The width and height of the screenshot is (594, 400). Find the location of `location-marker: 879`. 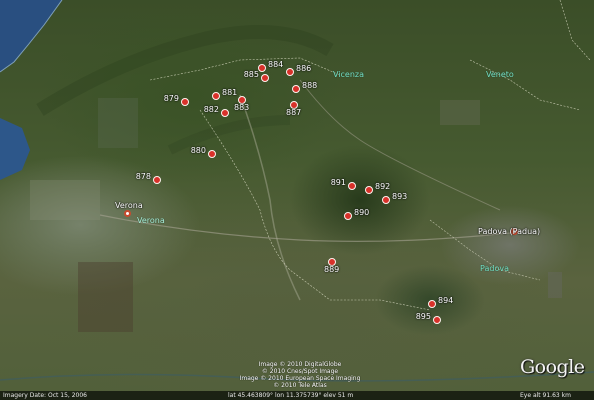

location-marker: 879 is located at coordinates (176, 100).